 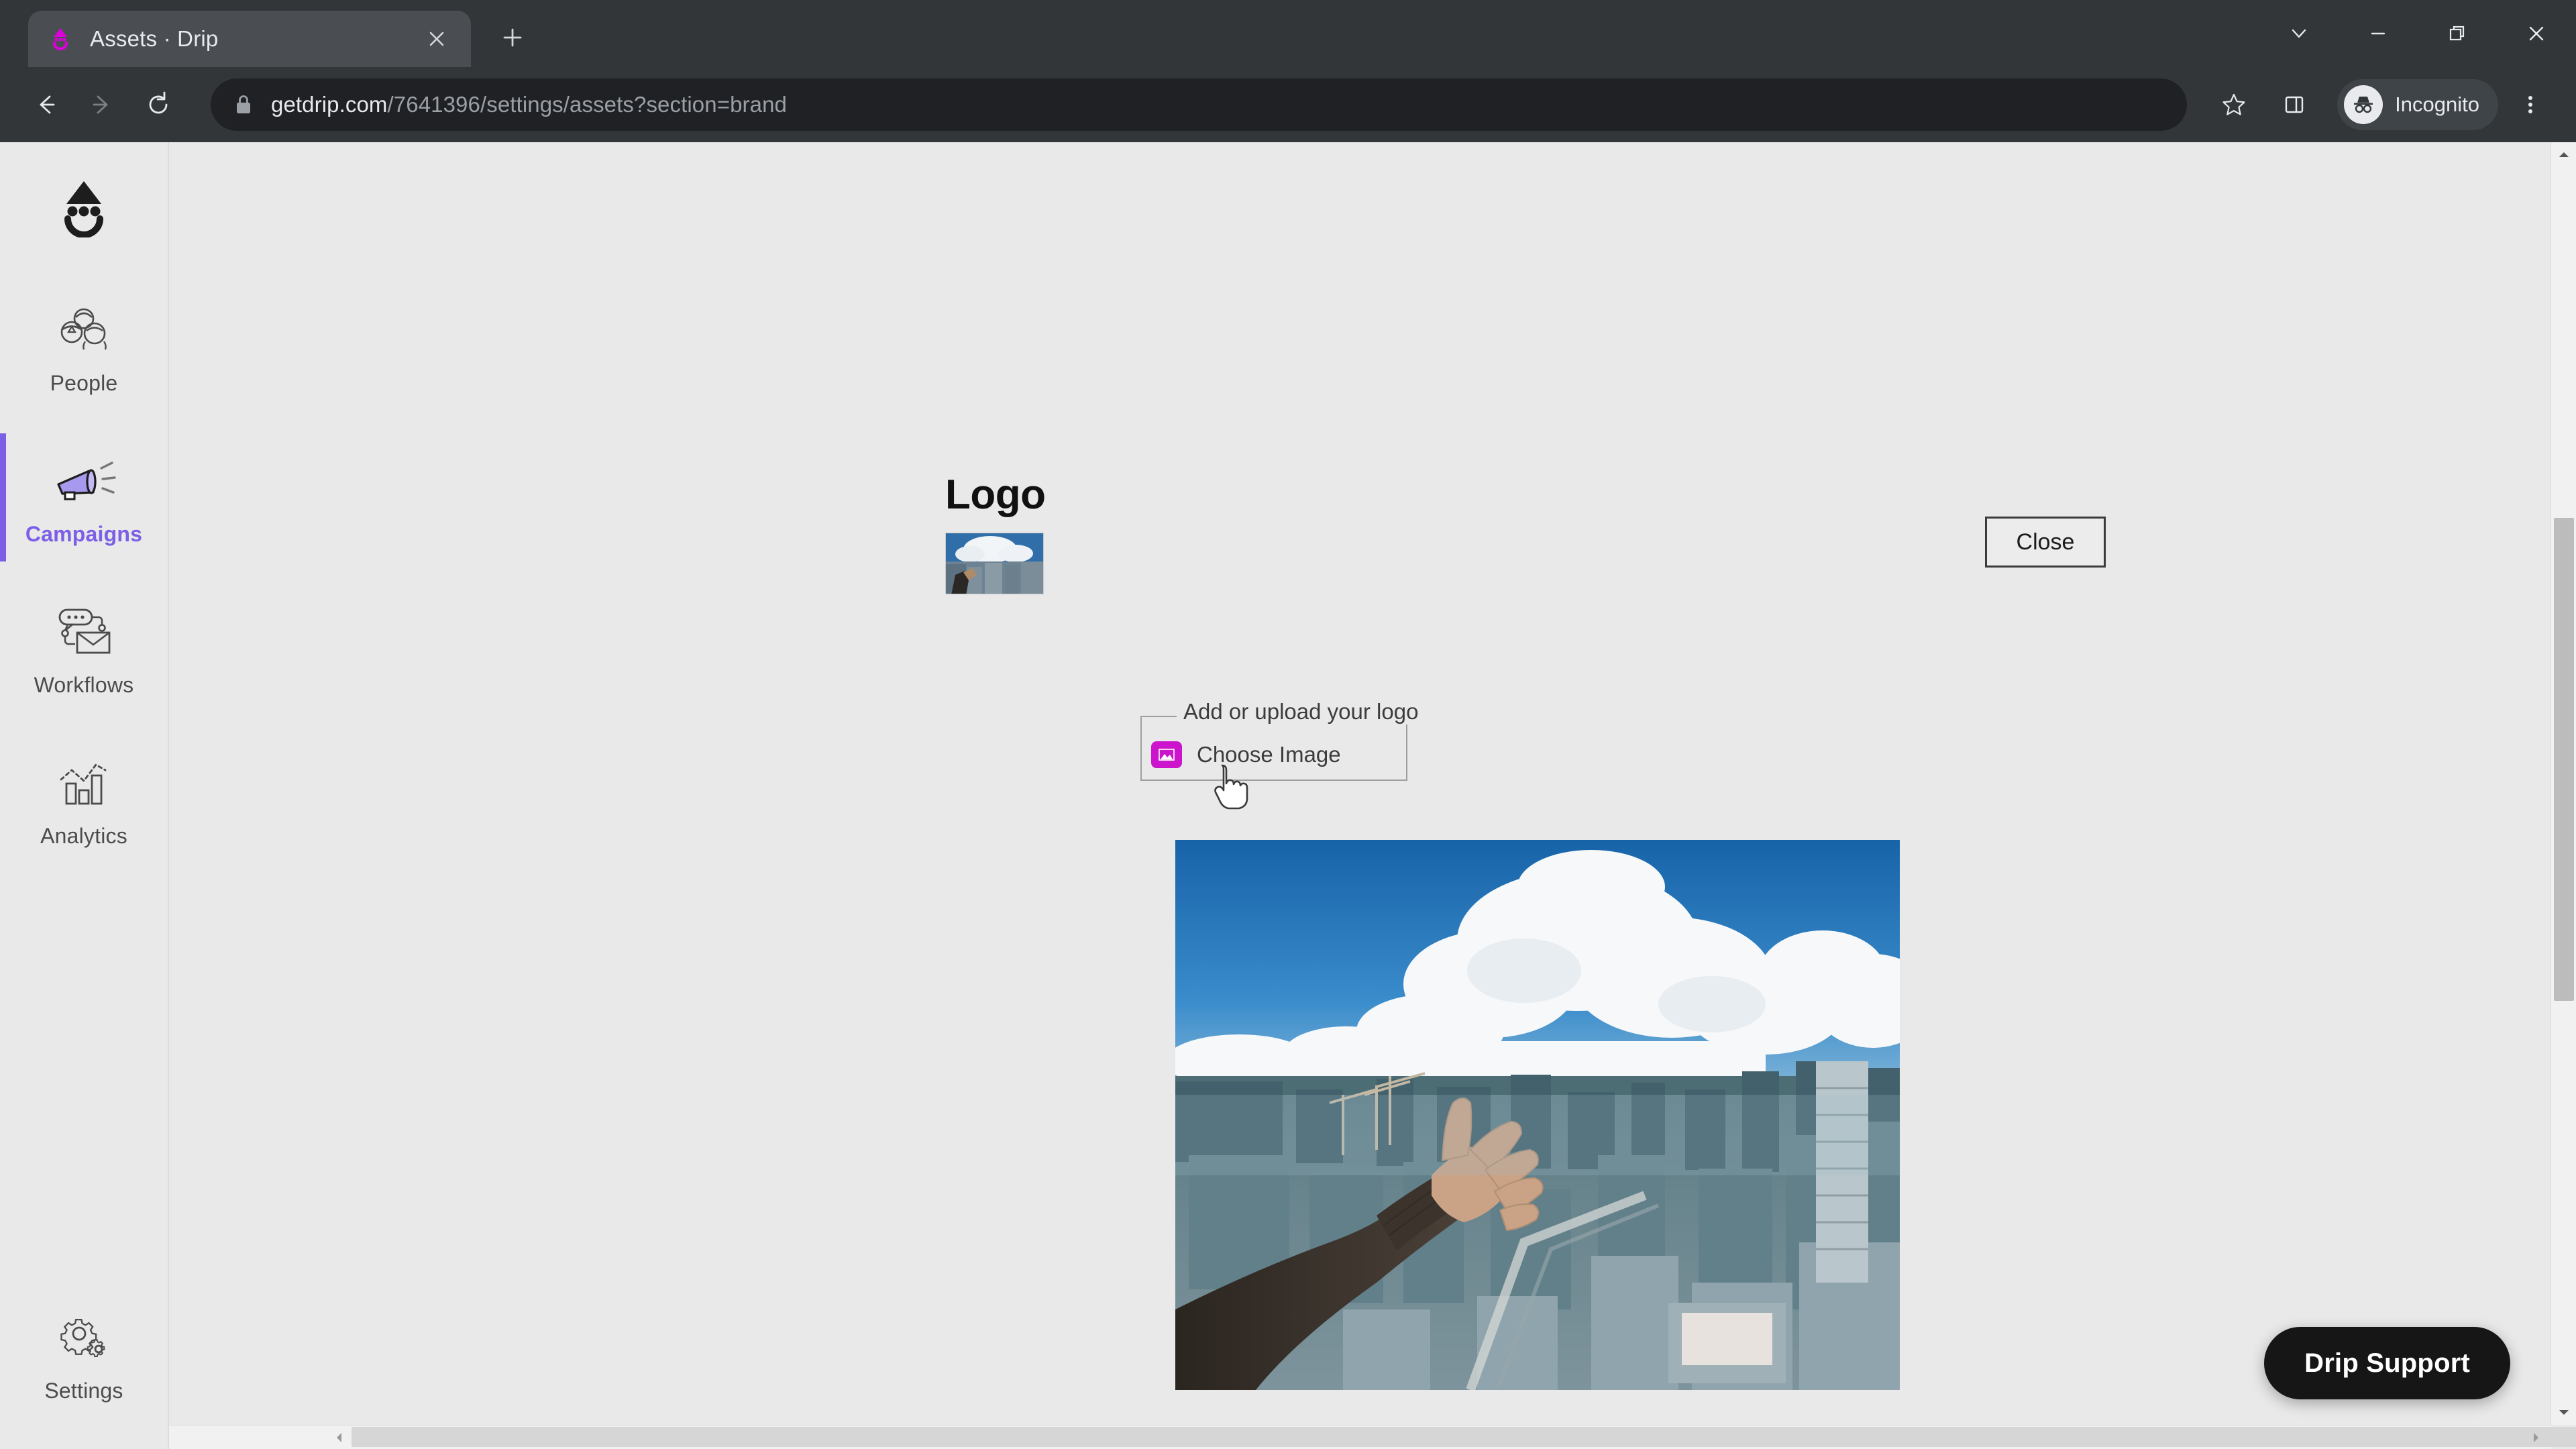 What do you see at coordinates (2437, 104) in the screenshot?
I see `incognito-label: Incognito` at bounding box center [2437, 104].